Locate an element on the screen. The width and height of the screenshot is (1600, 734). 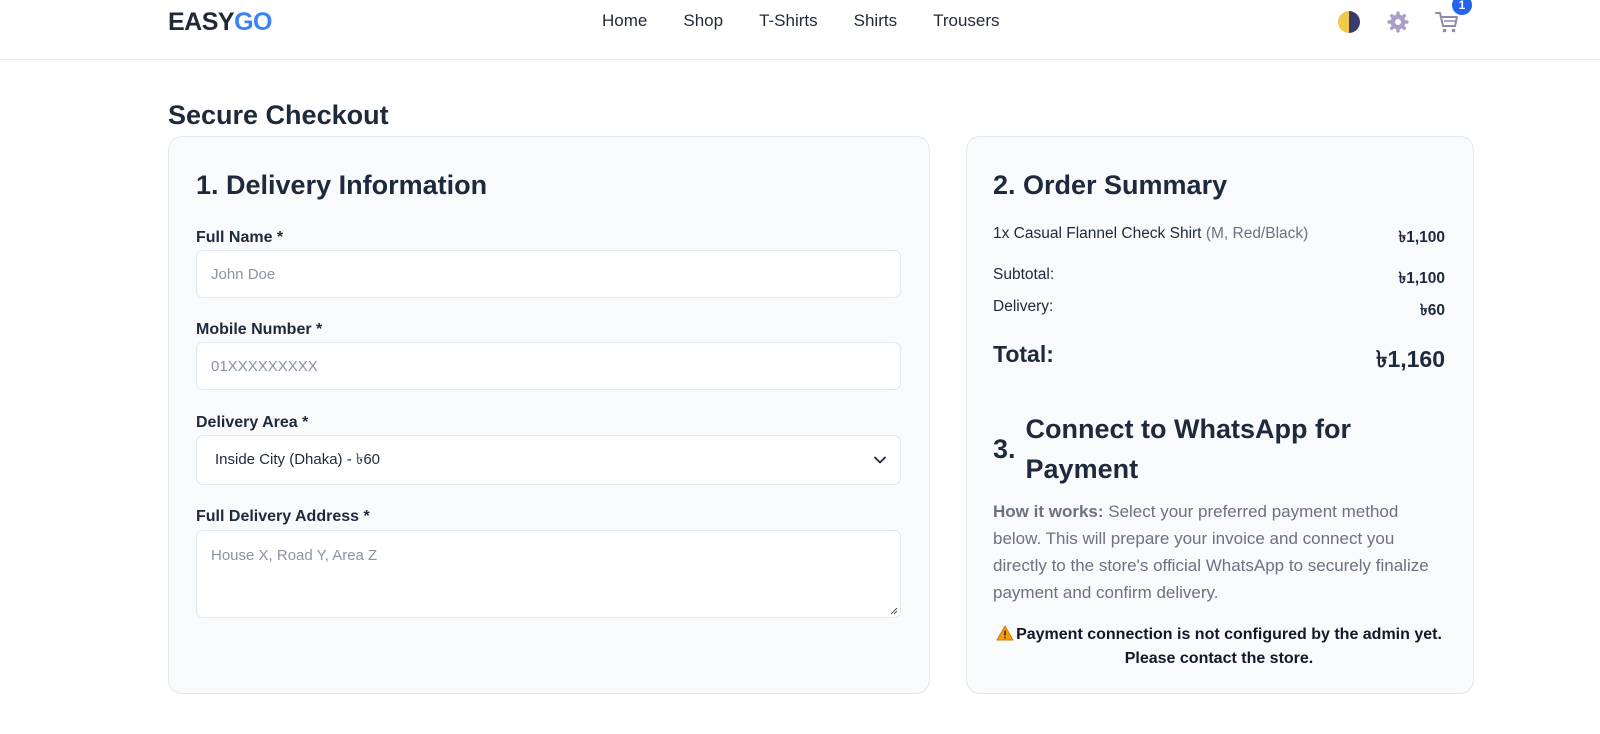
total-row: Total: ৳1,160 is located at coordinates (1219, 360).